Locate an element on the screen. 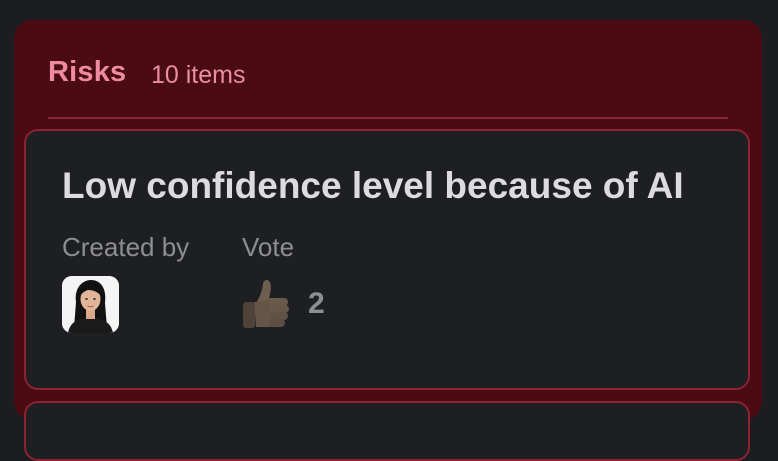 The image size is (778, 461). next-risk-card is located at coordinates (387, 431).